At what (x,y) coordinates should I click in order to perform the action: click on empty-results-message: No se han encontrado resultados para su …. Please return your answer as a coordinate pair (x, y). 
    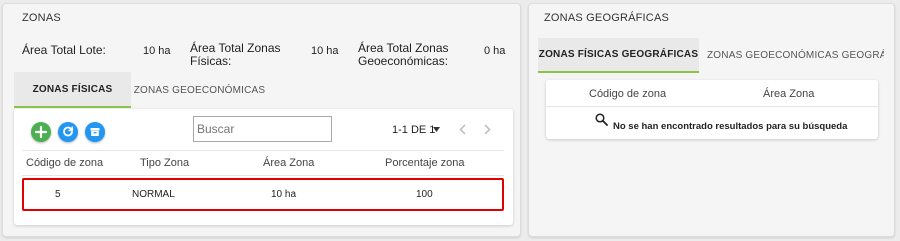
    Looking at the image, I should click on (730, 126).